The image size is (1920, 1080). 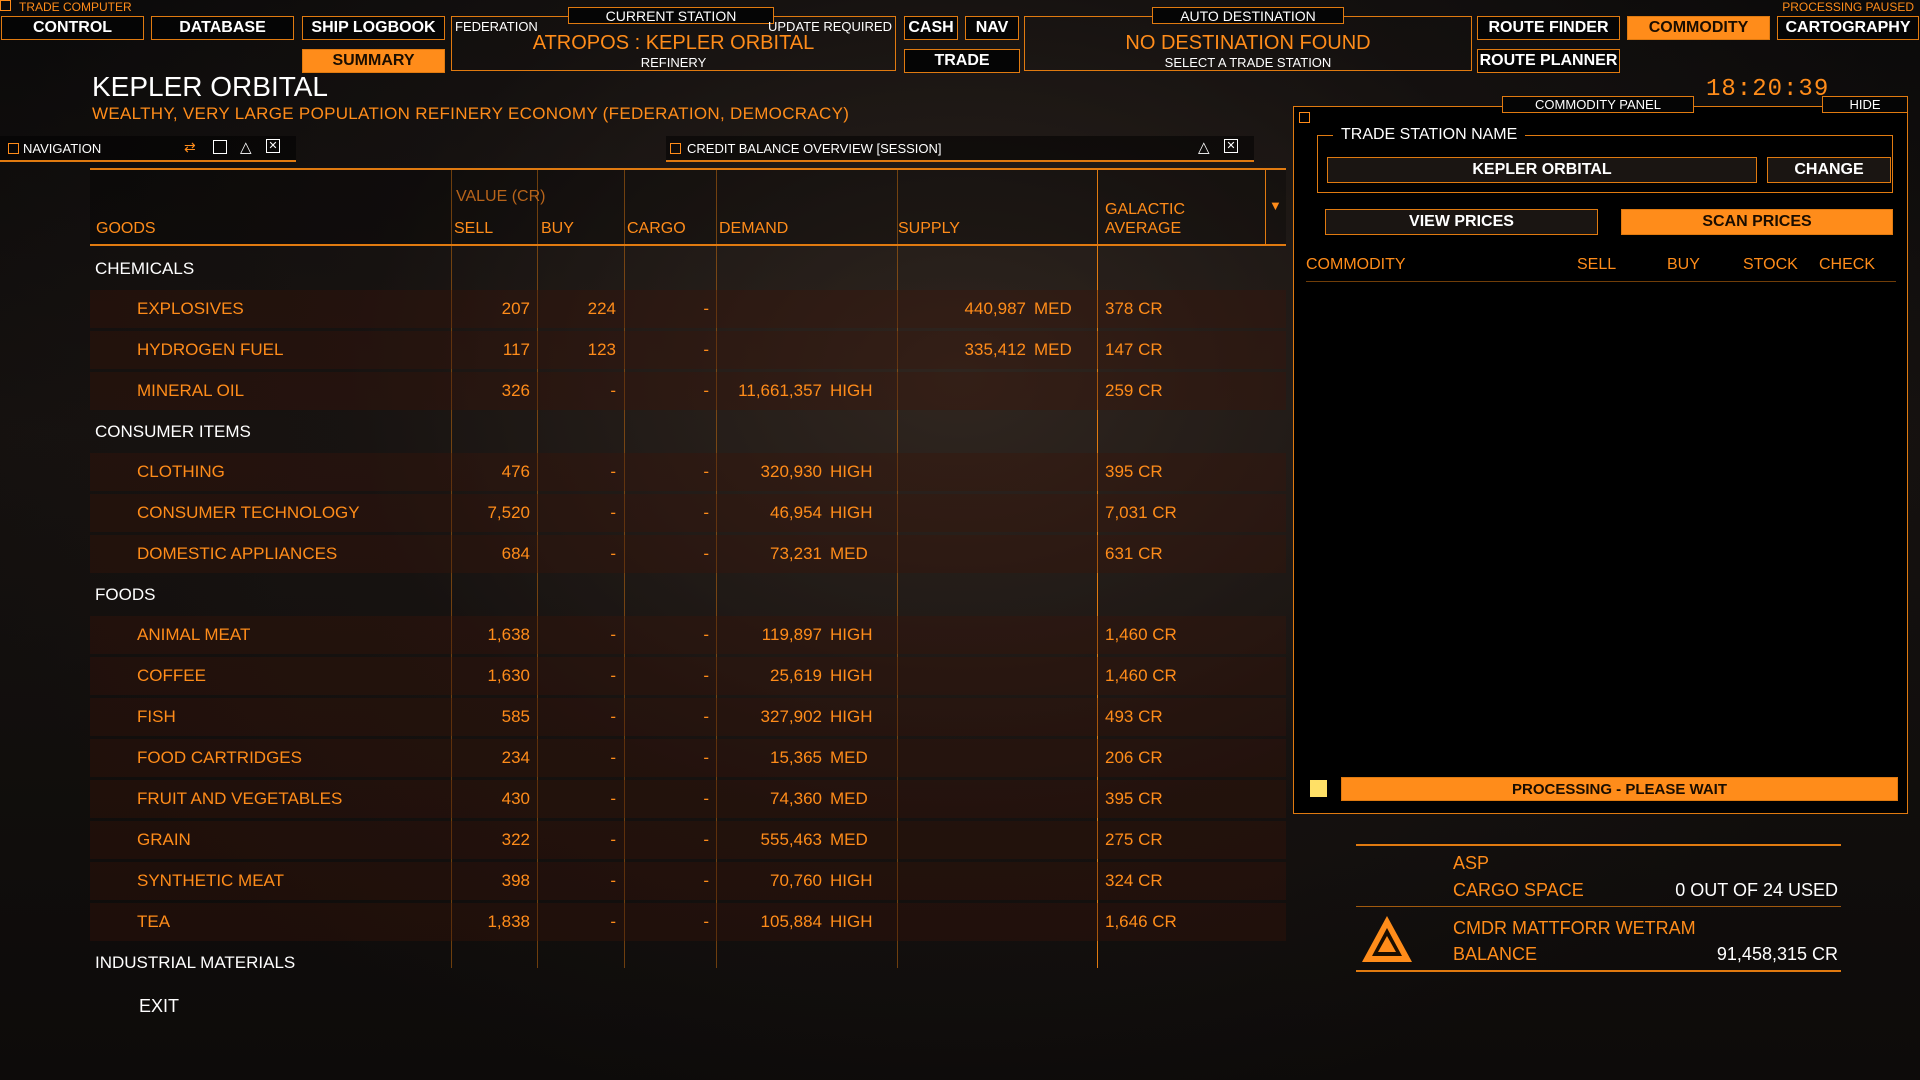 I want to click on change-button: CHANGE, so click(x=1829, y=170).